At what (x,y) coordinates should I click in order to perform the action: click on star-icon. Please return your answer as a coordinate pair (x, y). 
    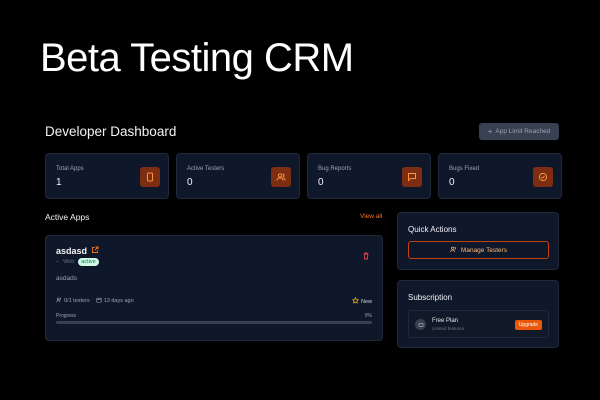
    Looking at the image, I should click on (355, 301).